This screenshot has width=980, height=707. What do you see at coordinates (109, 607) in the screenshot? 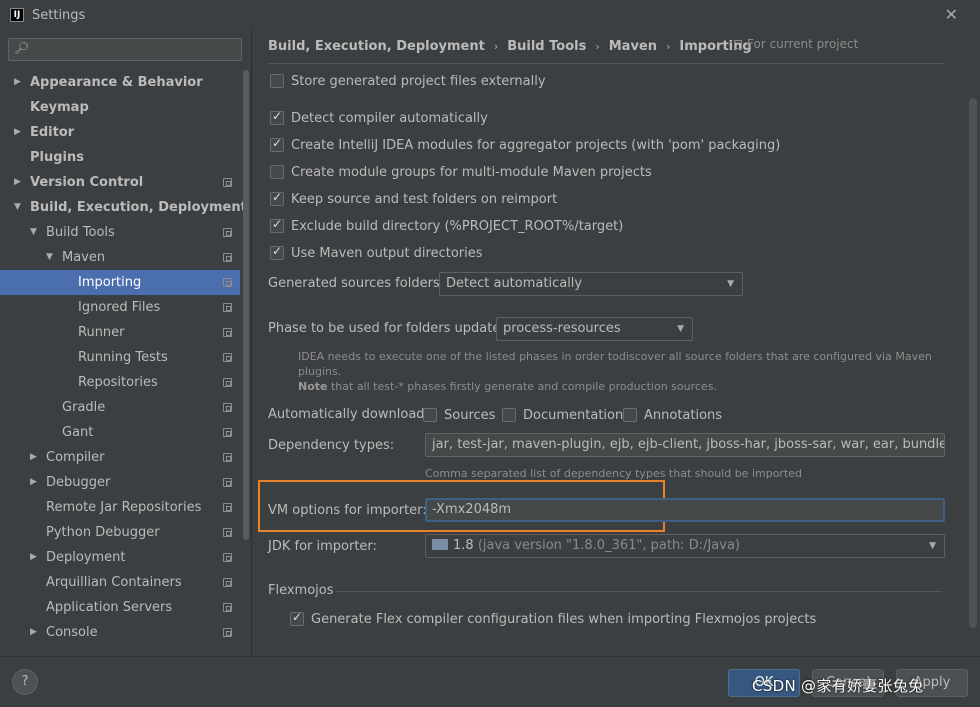
I see `sidebar-item-label: Application Servers` at bounding box center [109, 607].